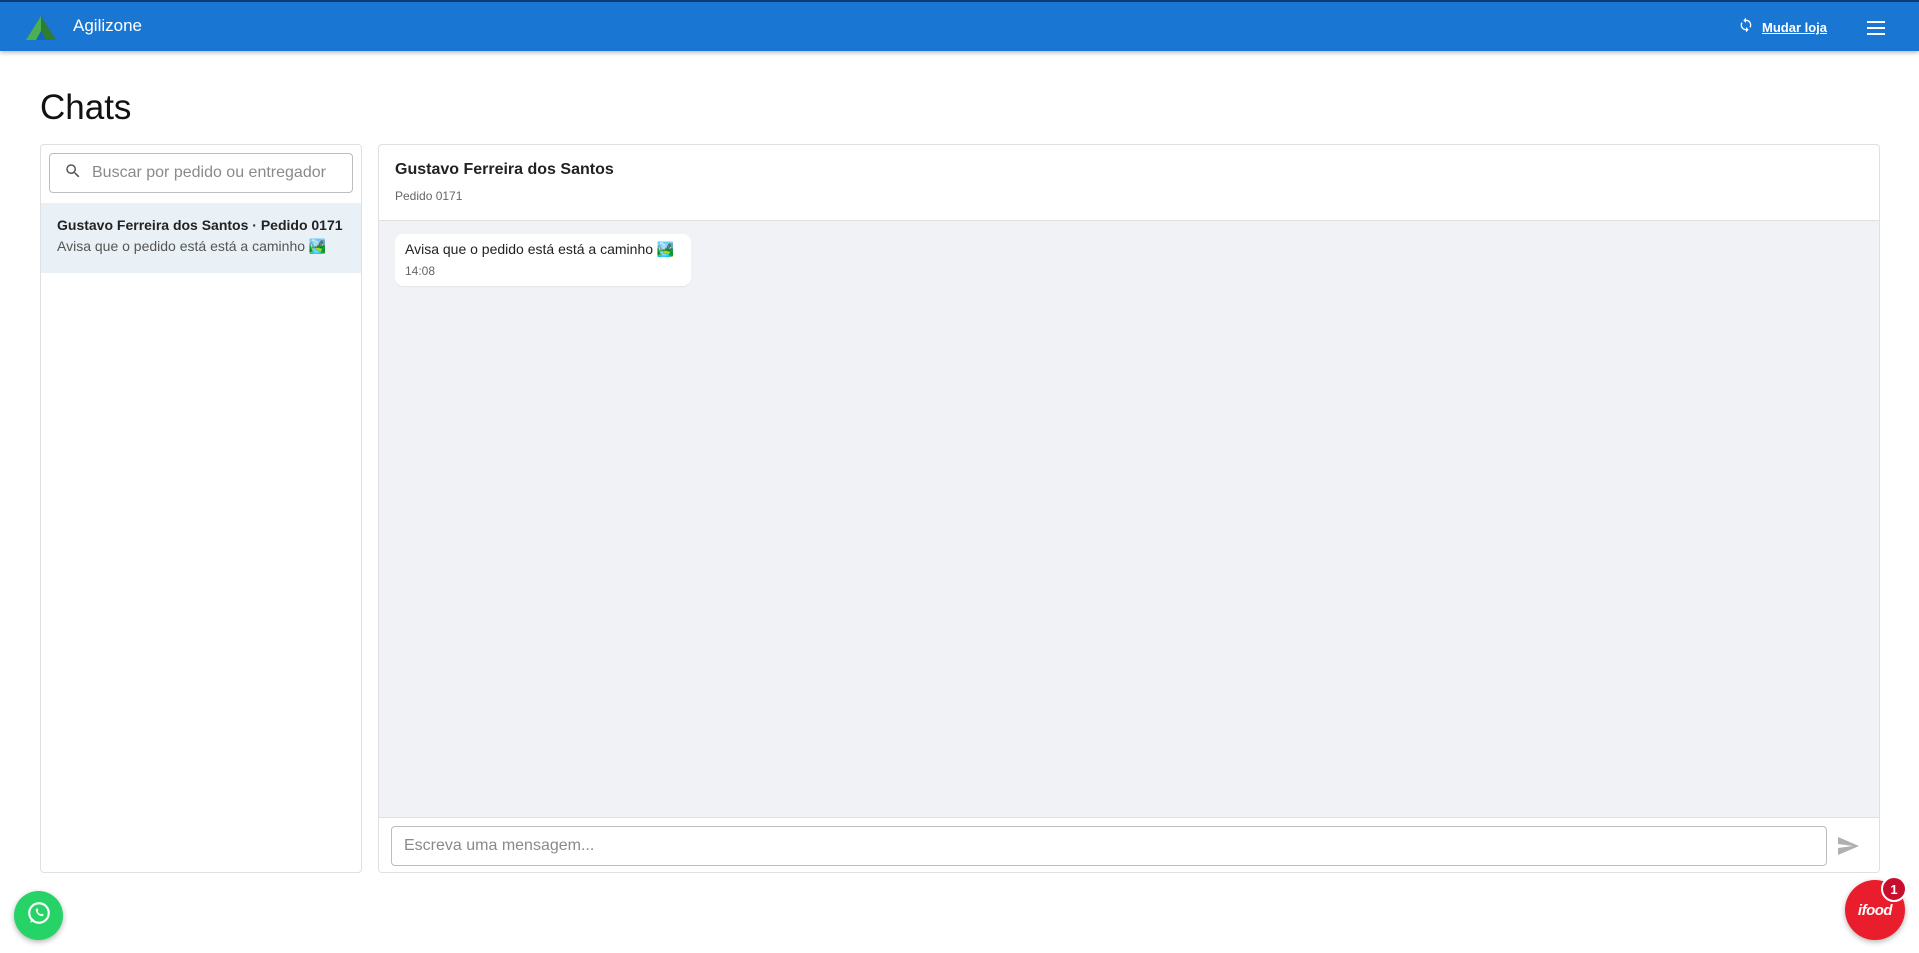  I want to click on sync-icon, so click(1746, 27).